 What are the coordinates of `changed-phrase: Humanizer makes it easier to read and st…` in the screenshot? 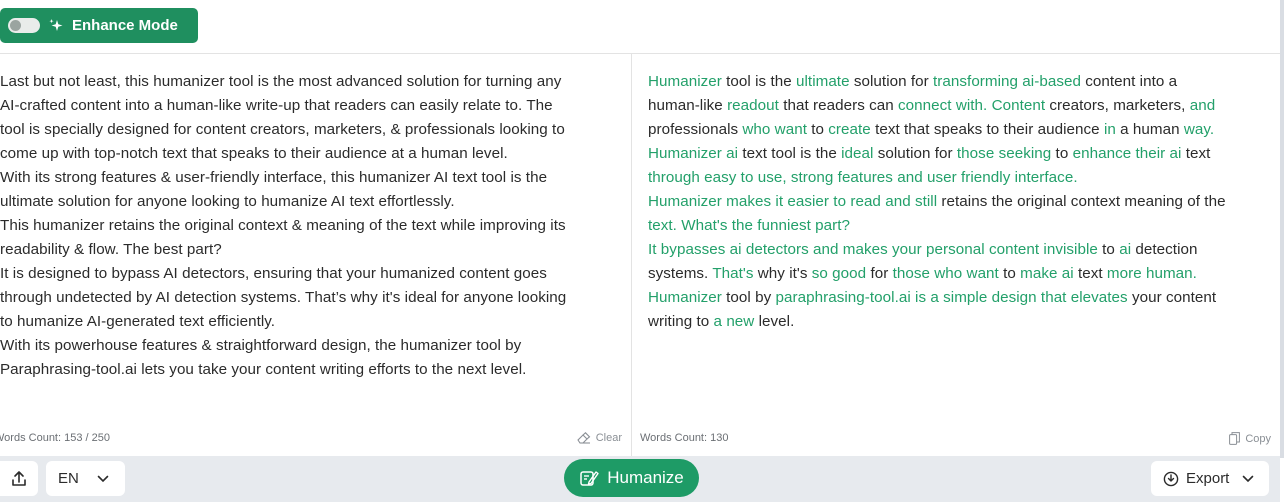 It's located at (793, 201).